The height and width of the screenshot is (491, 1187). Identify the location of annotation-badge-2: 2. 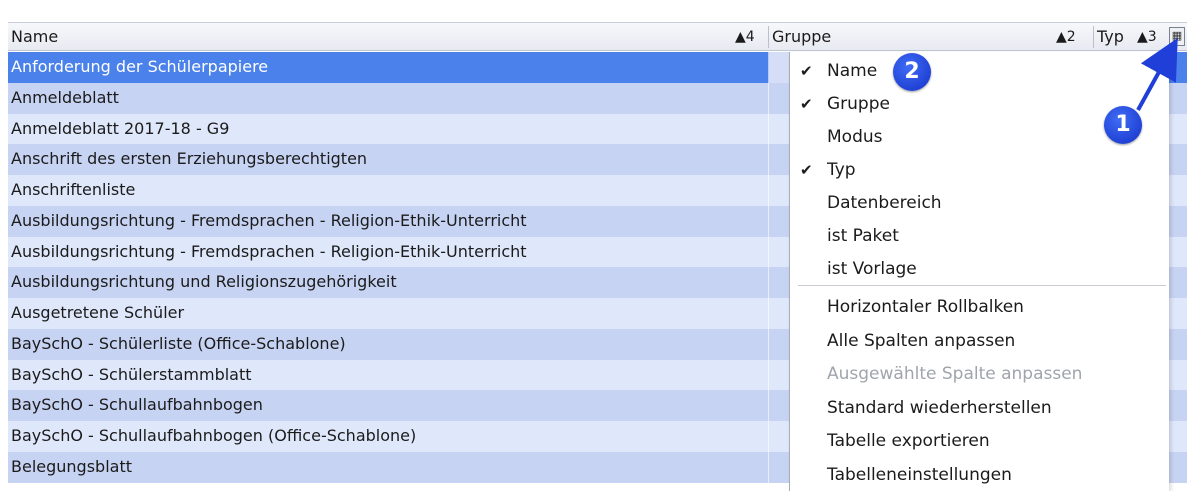
(912, 72).